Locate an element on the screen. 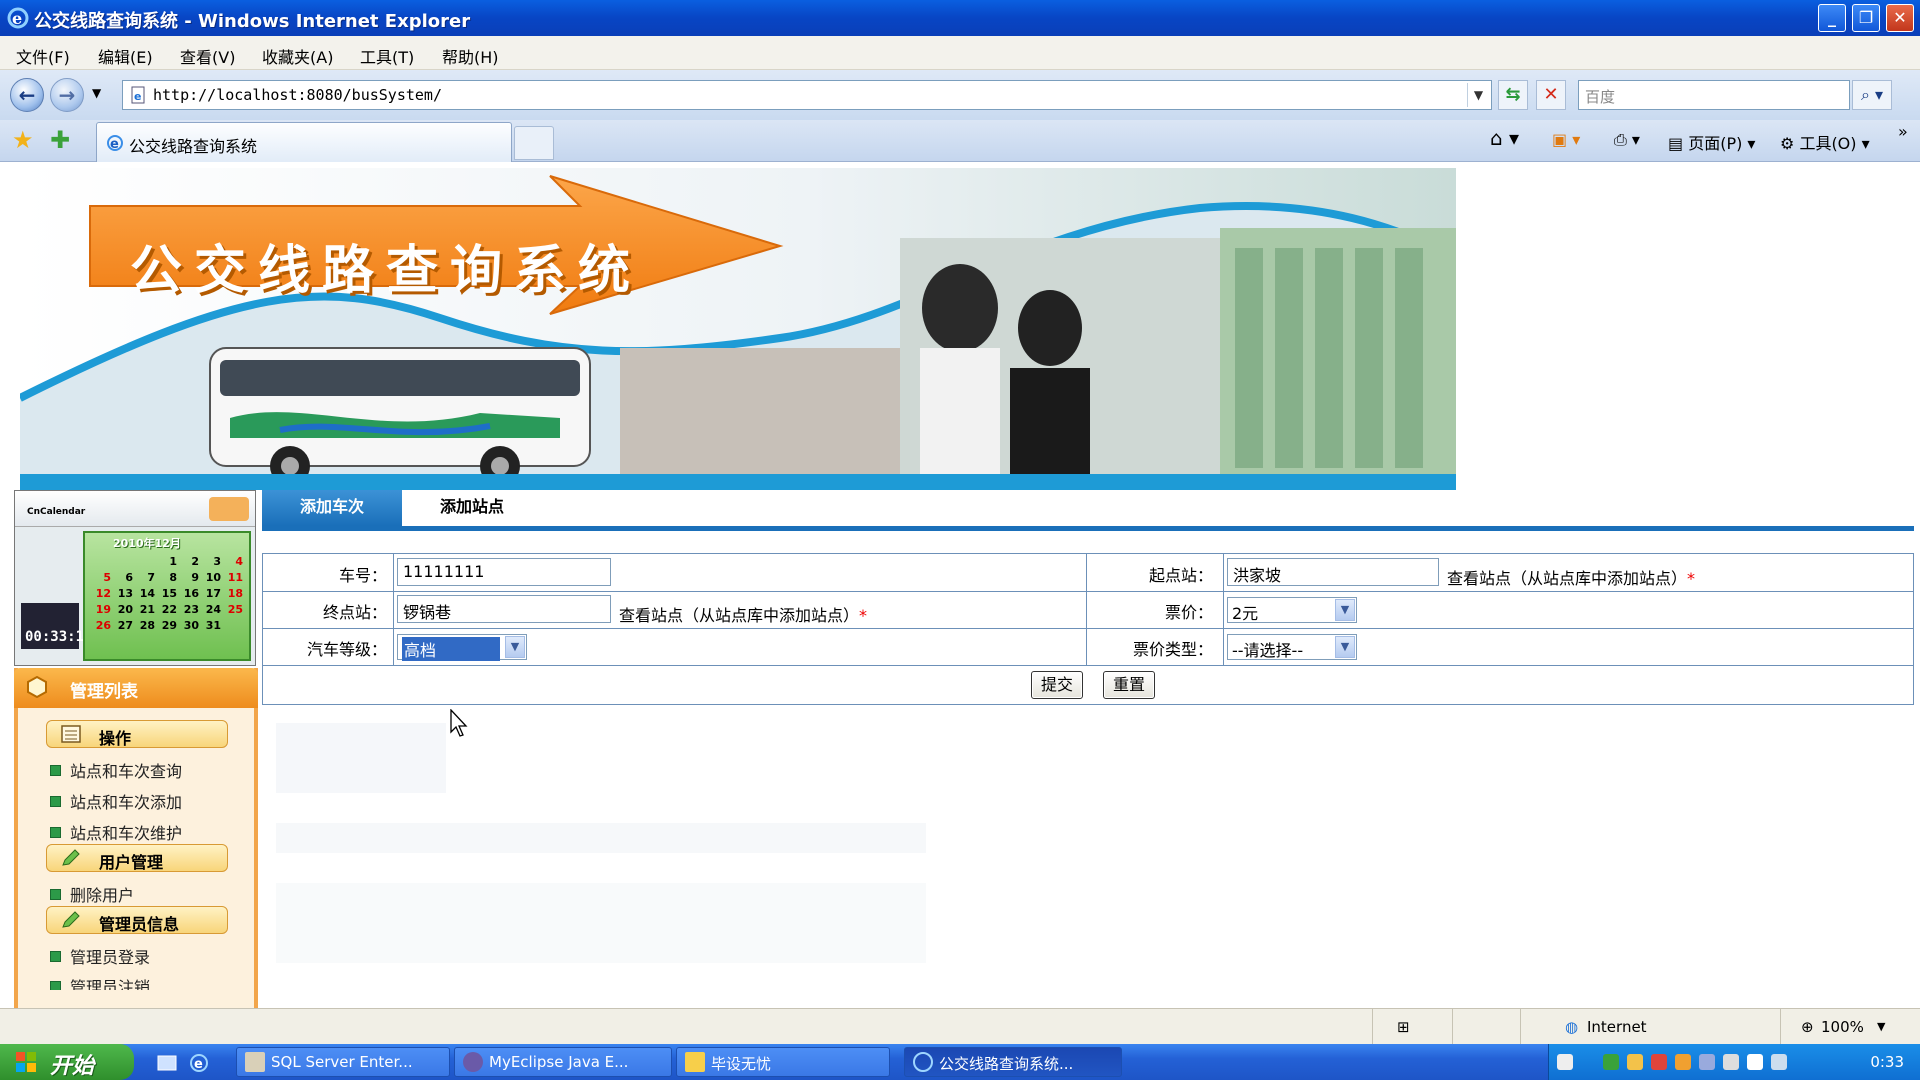 This screenshot has width=1920, height=1080. sidebar-item-query: 站点和车次查询 is located at coordinates (116, 770).